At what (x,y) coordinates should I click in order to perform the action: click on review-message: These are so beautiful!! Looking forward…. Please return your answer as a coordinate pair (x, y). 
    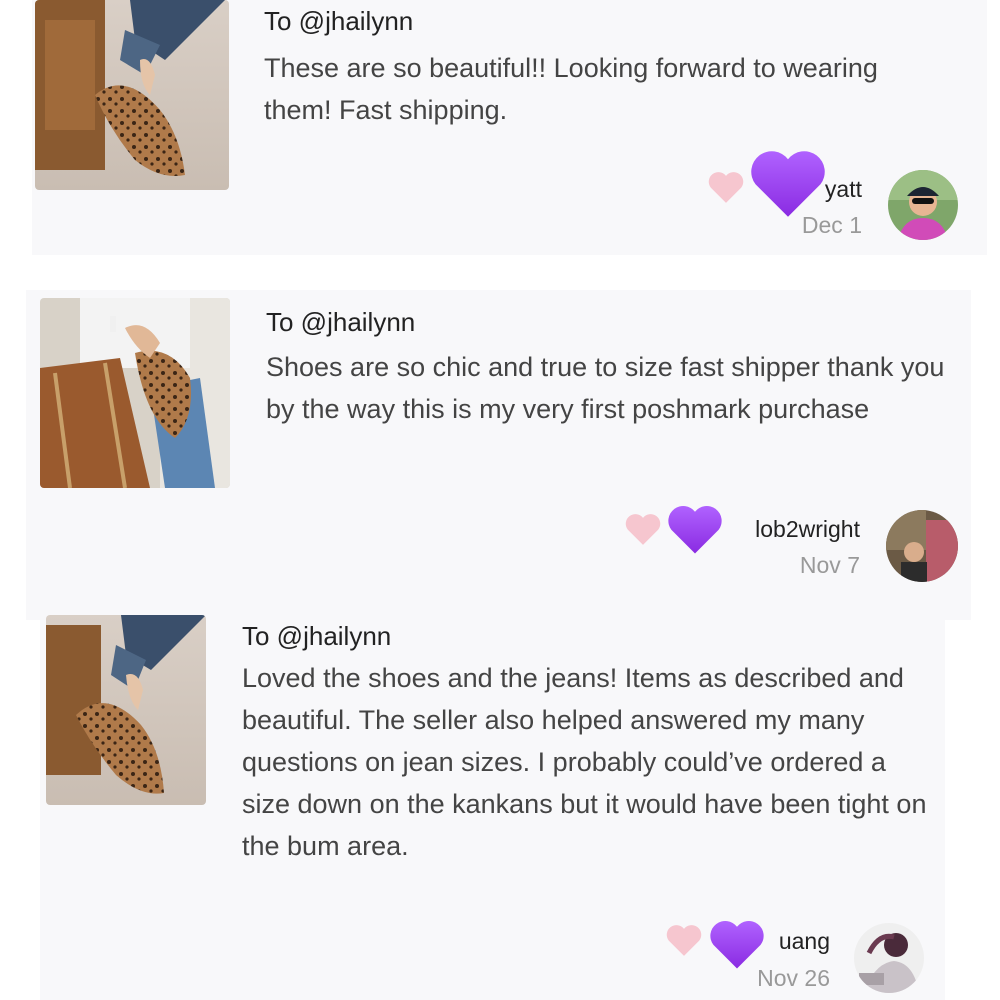
    Looking at the image, I should click on (571, 89).